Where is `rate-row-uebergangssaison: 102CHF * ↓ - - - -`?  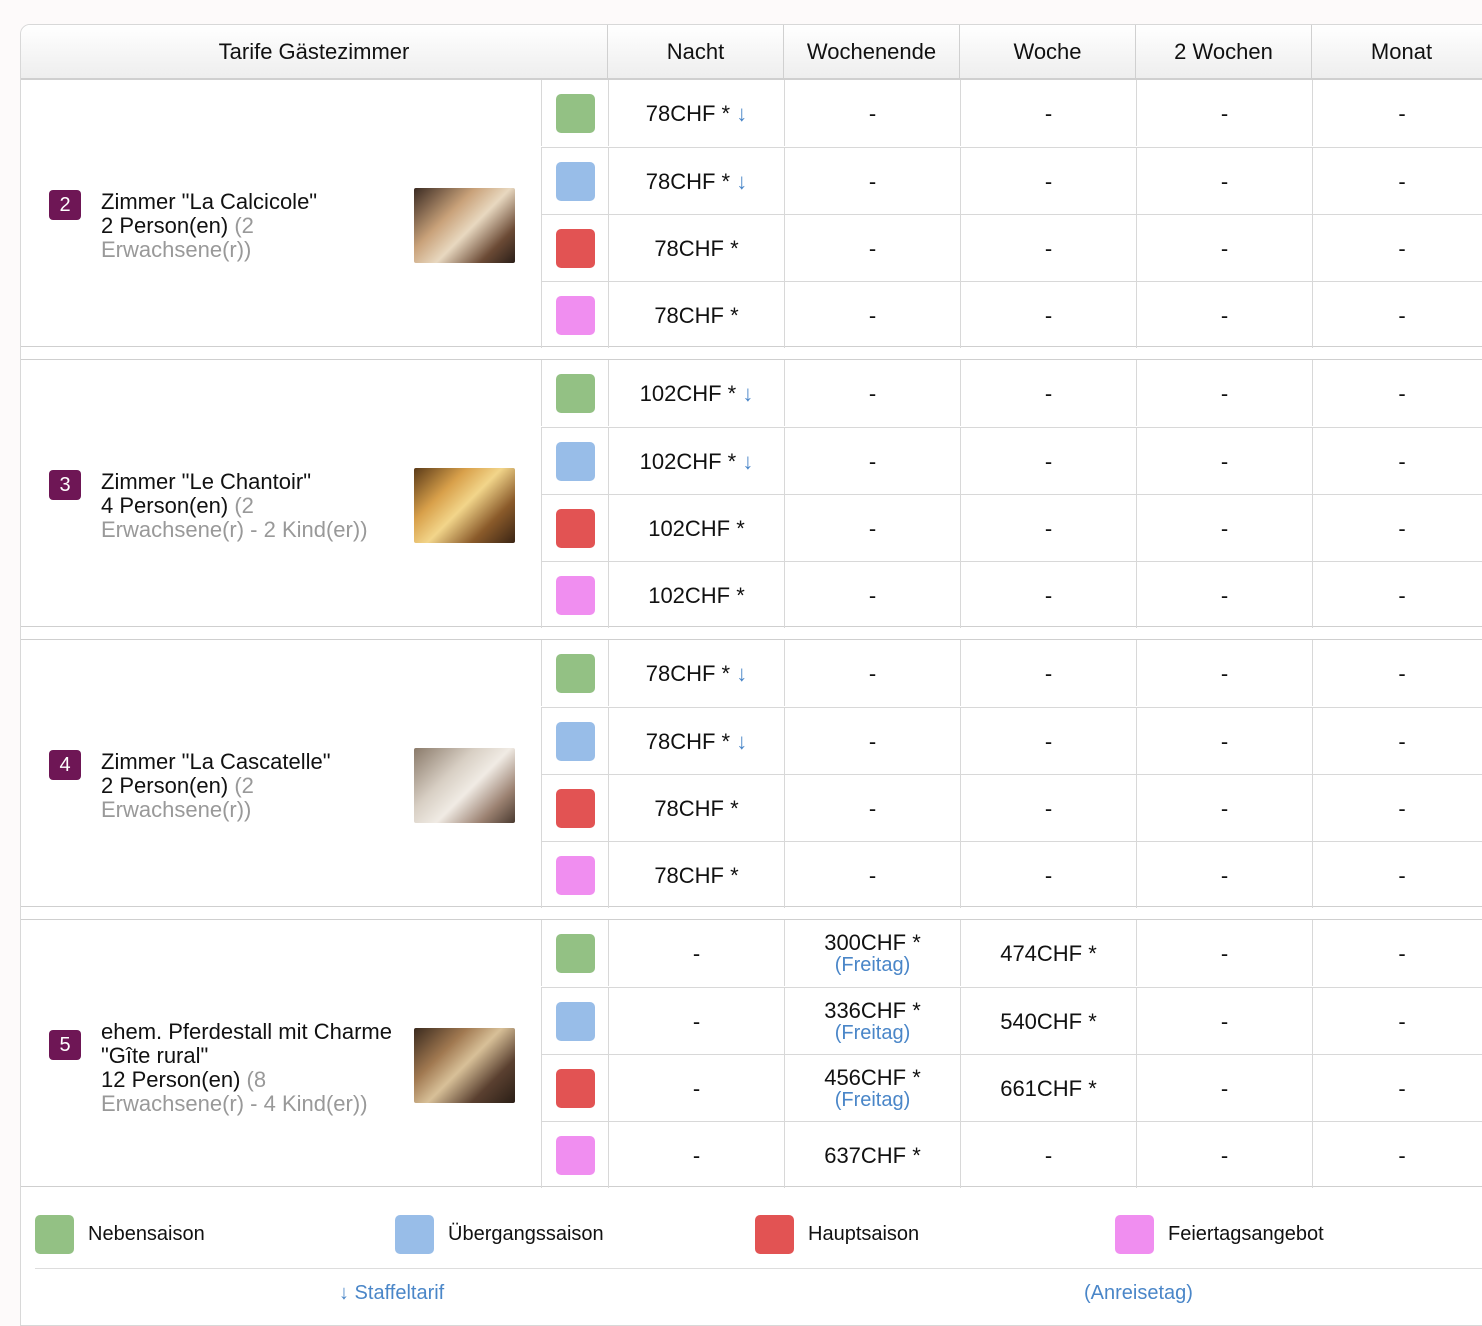 rate-row-uebergangssaison: 102CHF * ↓ - - - - is located at coordinates (1011, 460).